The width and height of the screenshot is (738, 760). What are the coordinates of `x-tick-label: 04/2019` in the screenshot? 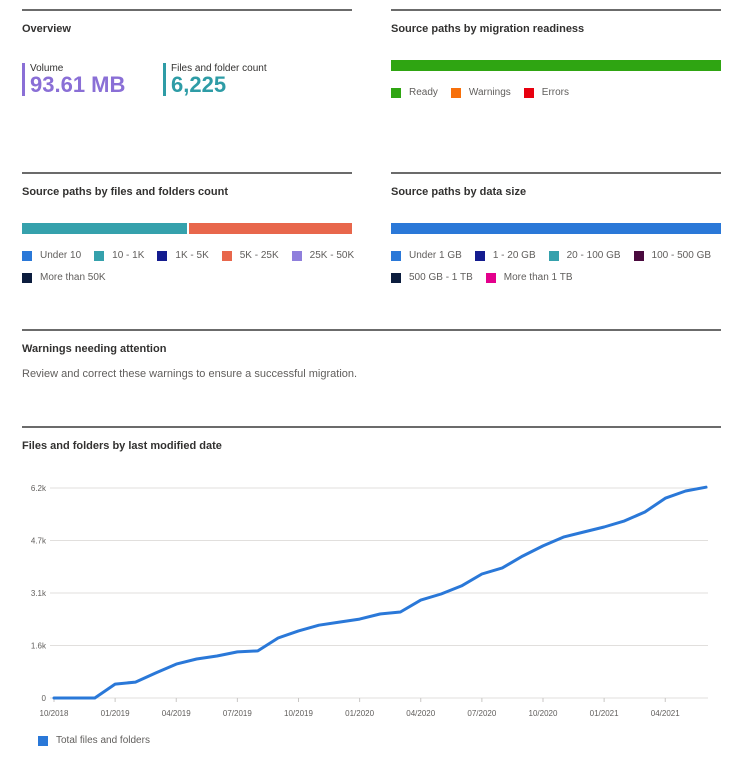 It's located at (176, 713).